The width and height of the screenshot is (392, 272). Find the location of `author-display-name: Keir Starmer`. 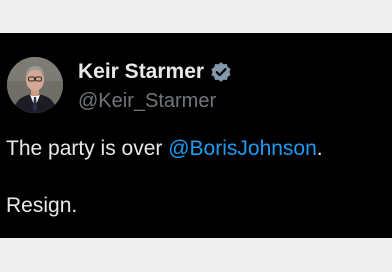

author-display-name: Keir Starmer is located at coordinates (141, 72).